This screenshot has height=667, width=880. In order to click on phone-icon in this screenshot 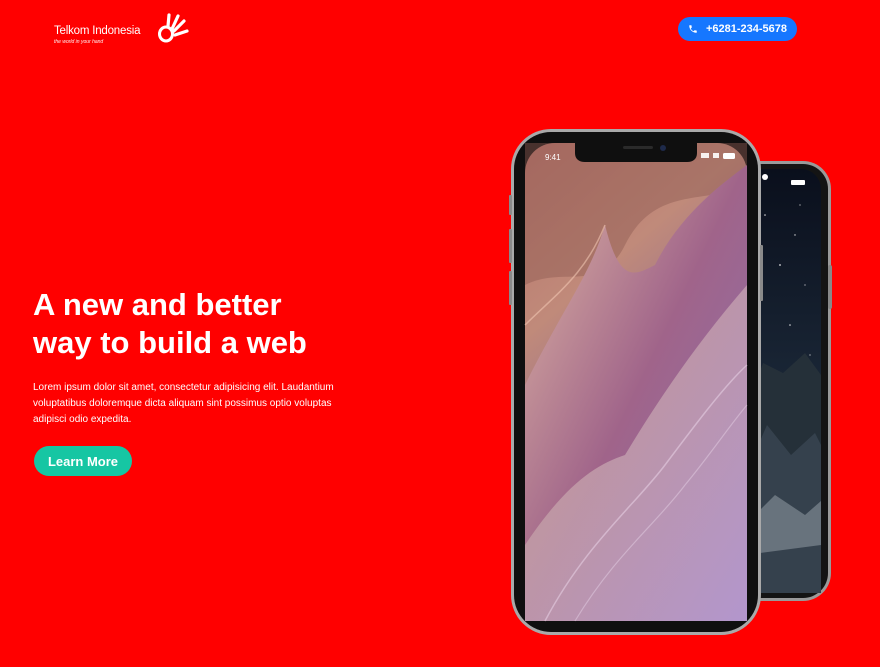, I will do `click(693, 29)`.